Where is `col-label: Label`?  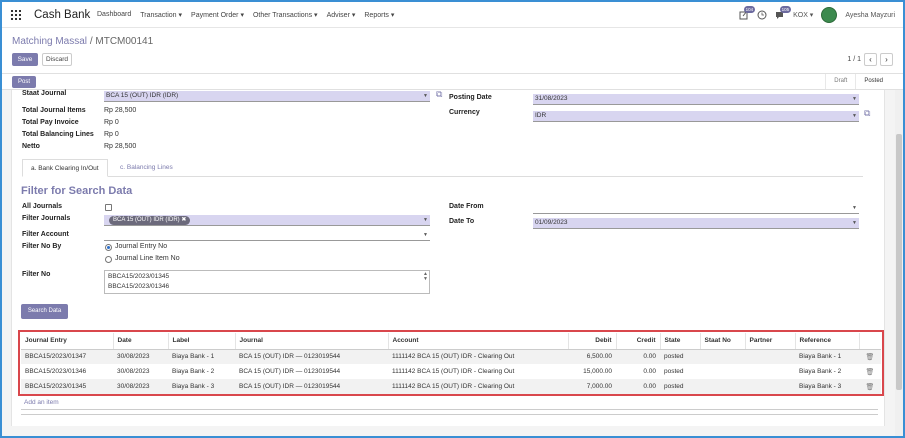 col-label: Label is located at coordinates (202, 341).